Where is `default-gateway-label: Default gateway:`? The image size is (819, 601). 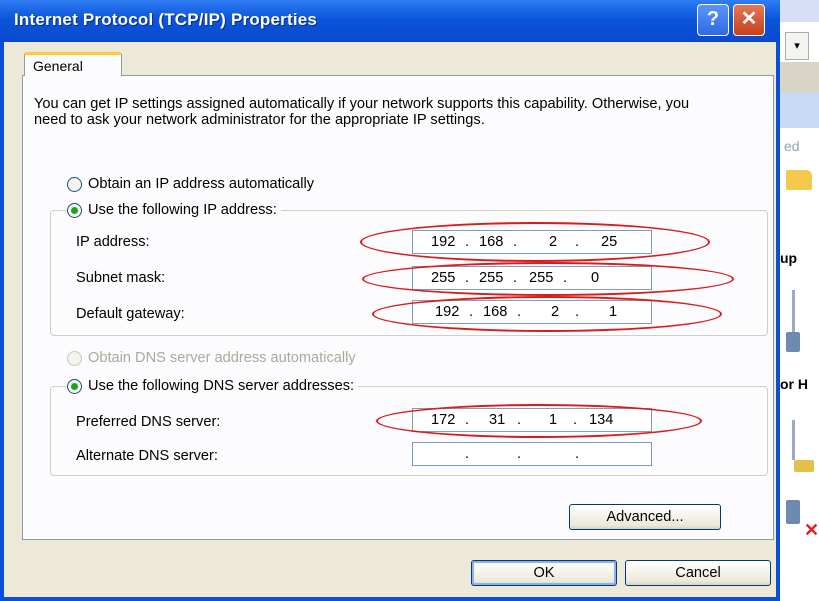 default-gateway-label: Default gateway: is located at coordinates (130, 314).